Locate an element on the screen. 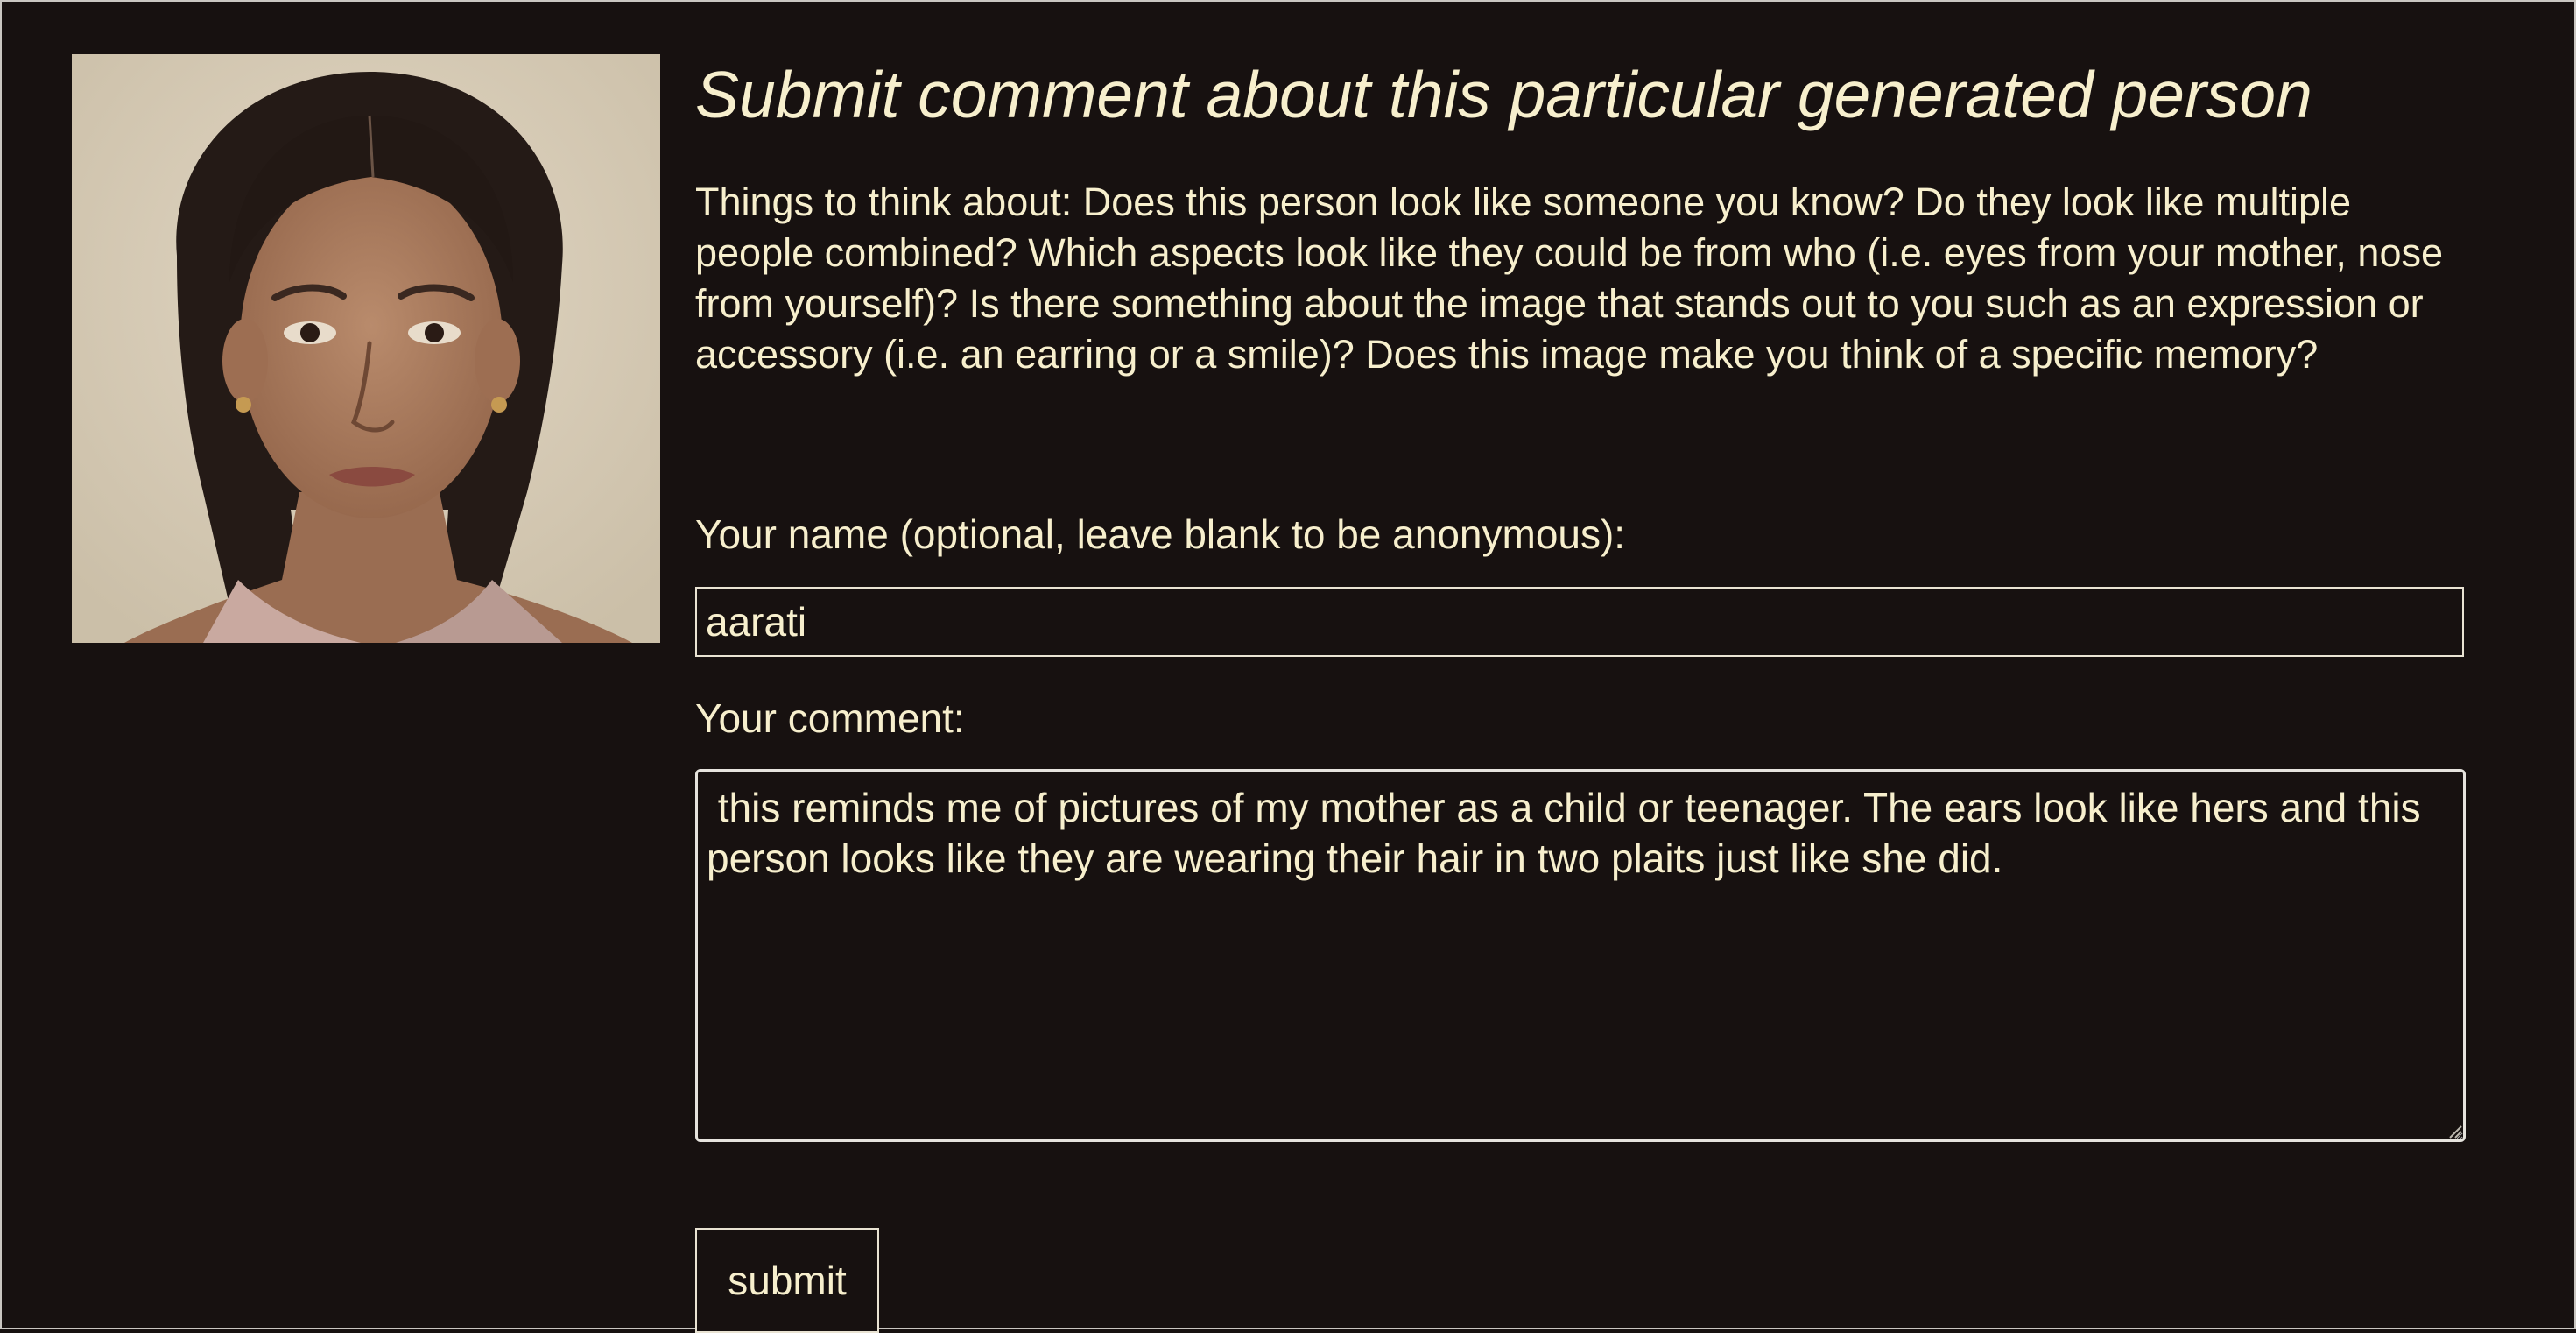 This screenshot has width=2576, height=1333. resize-grip-icon is located at coordinates (2454, 1131).